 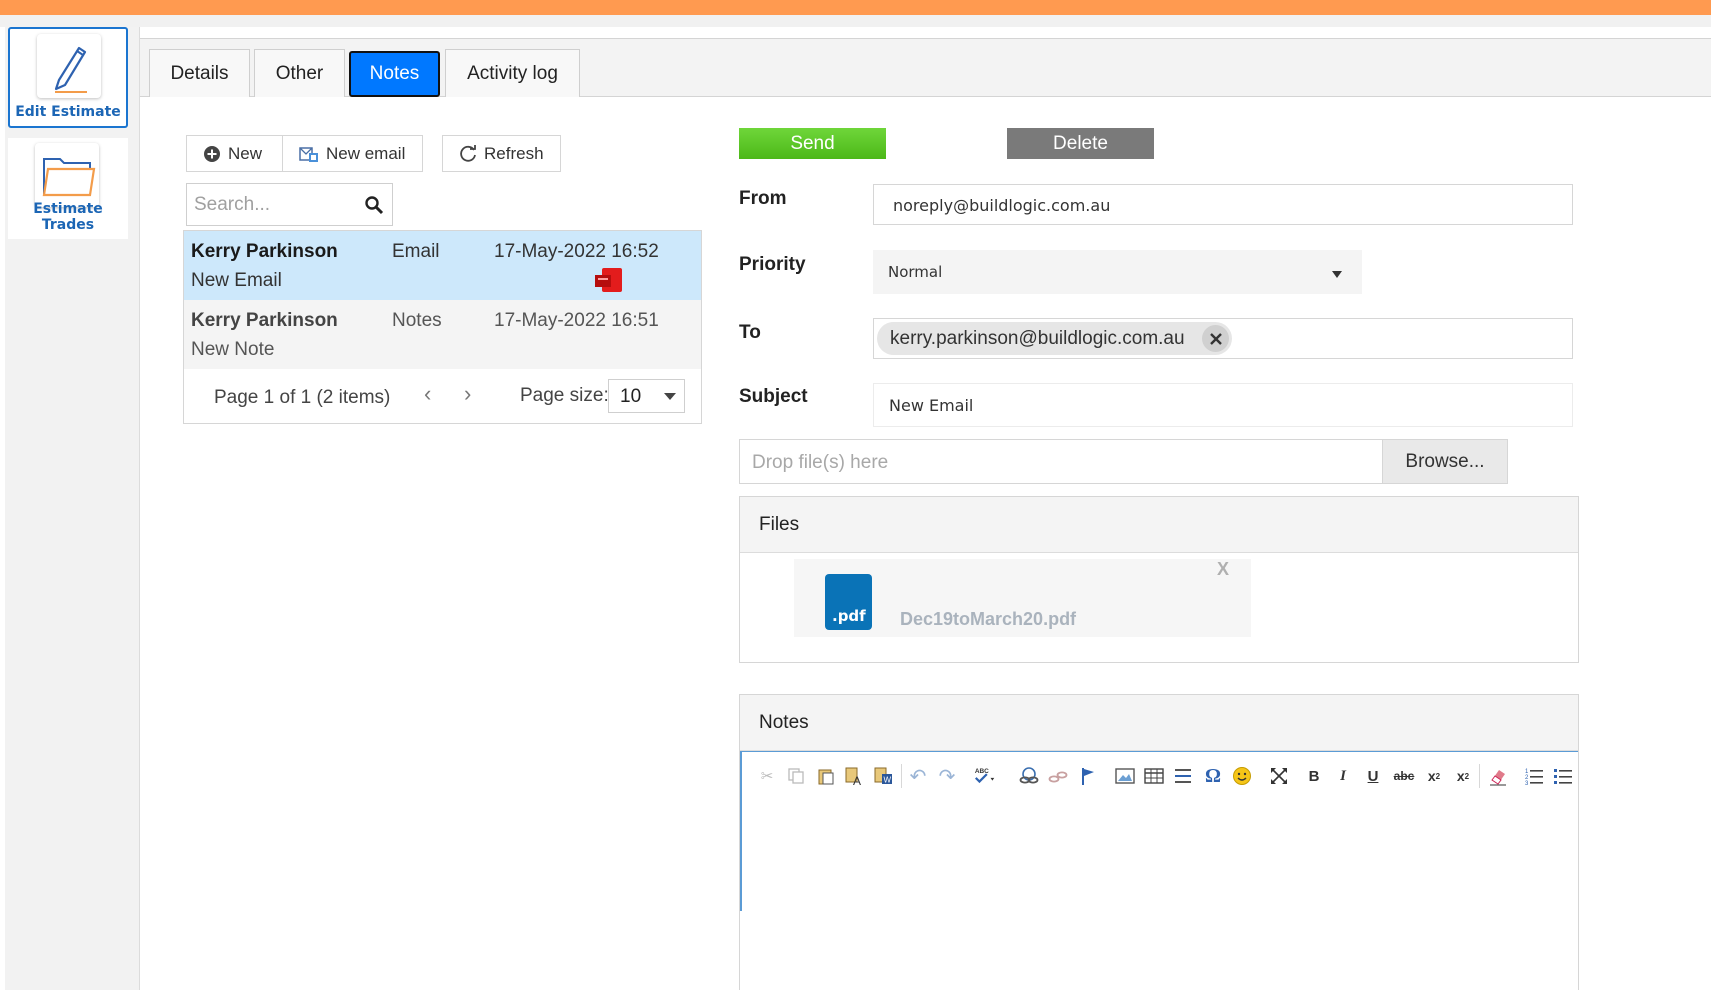 What do you see at coordinates (982, 771) in the screenshot?
I see `svg-text: ABC` at bounding box center [982, 771].